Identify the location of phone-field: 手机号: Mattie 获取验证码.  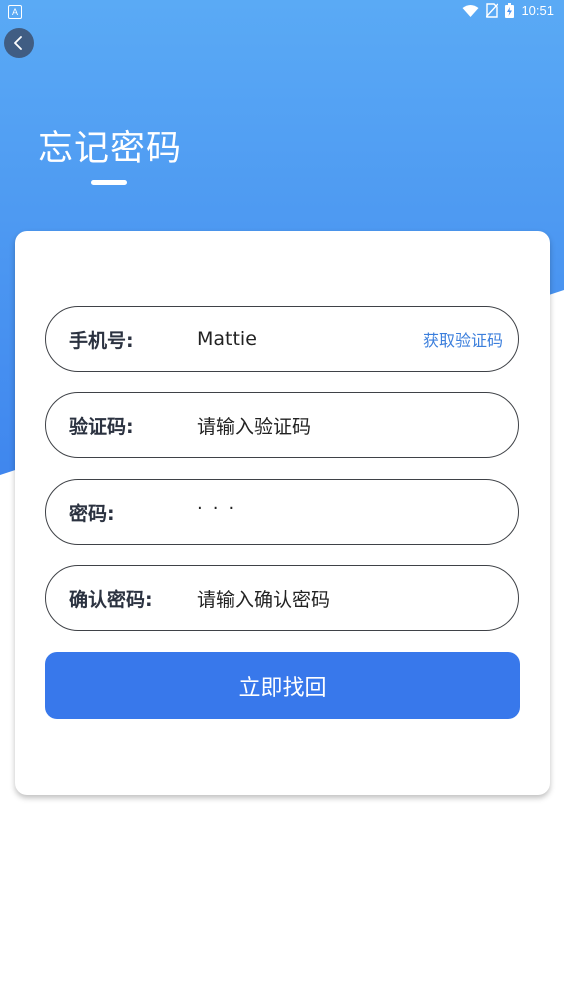
(282, 339).